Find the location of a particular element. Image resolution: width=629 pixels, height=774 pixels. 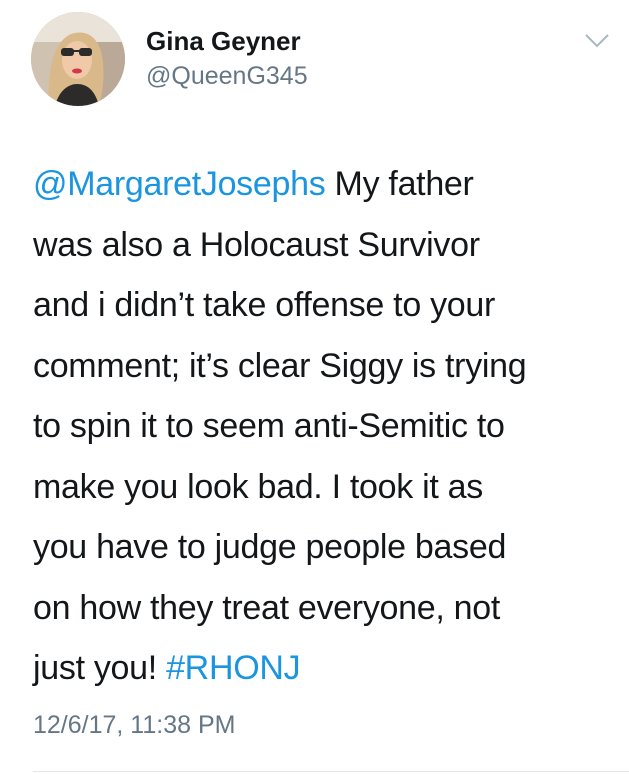

tweet-timestamp: 12/6/17, 11:38 PM is located at coordinates (134, 725).